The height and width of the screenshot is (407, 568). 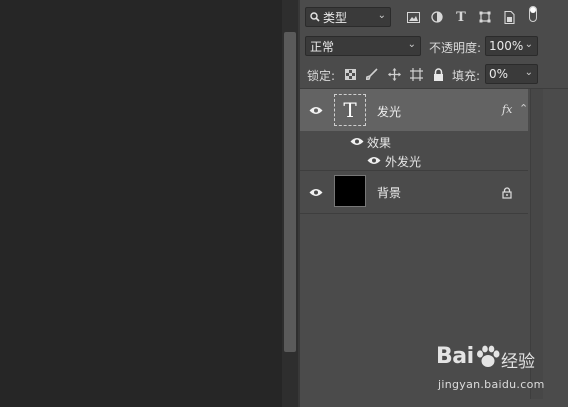 What do you see at coordinates (414, 141) in the screenshot?
I see `effects-row: 效果` at bounding box center [414, 141].